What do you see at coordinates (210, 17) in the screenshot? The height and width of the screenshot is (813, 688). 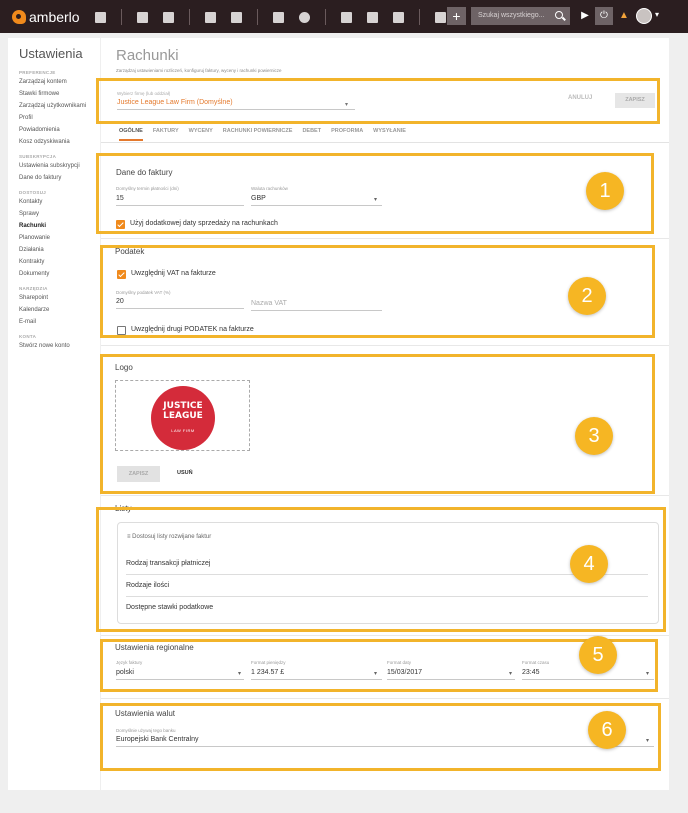 I see `document-icon` at bounding box center [210, 17].